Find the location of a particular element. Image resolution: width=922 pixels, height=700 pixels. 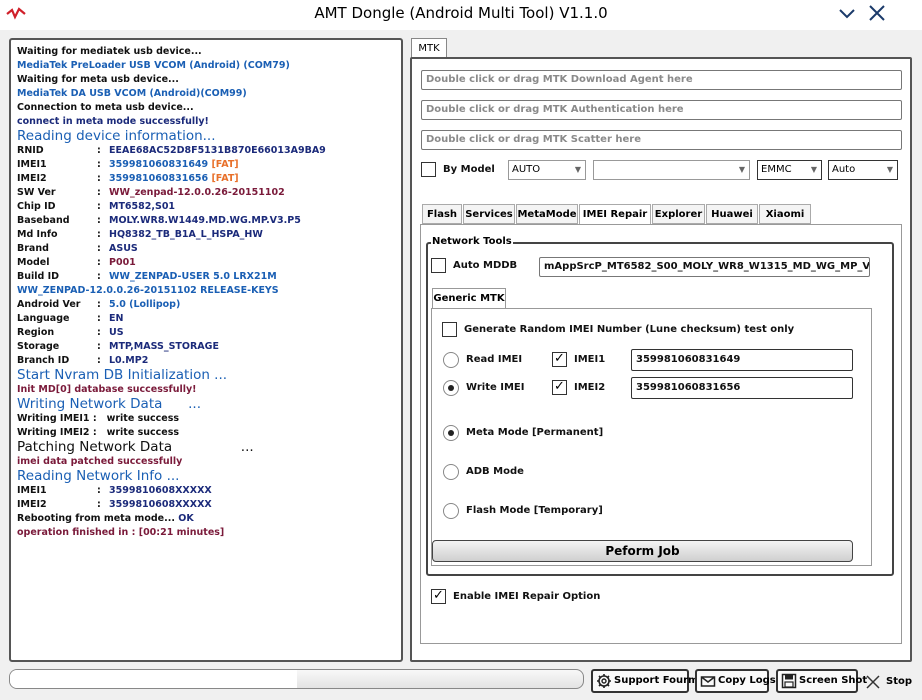

imei2-checkbox: ✓ is located at coordinates (559, 387).